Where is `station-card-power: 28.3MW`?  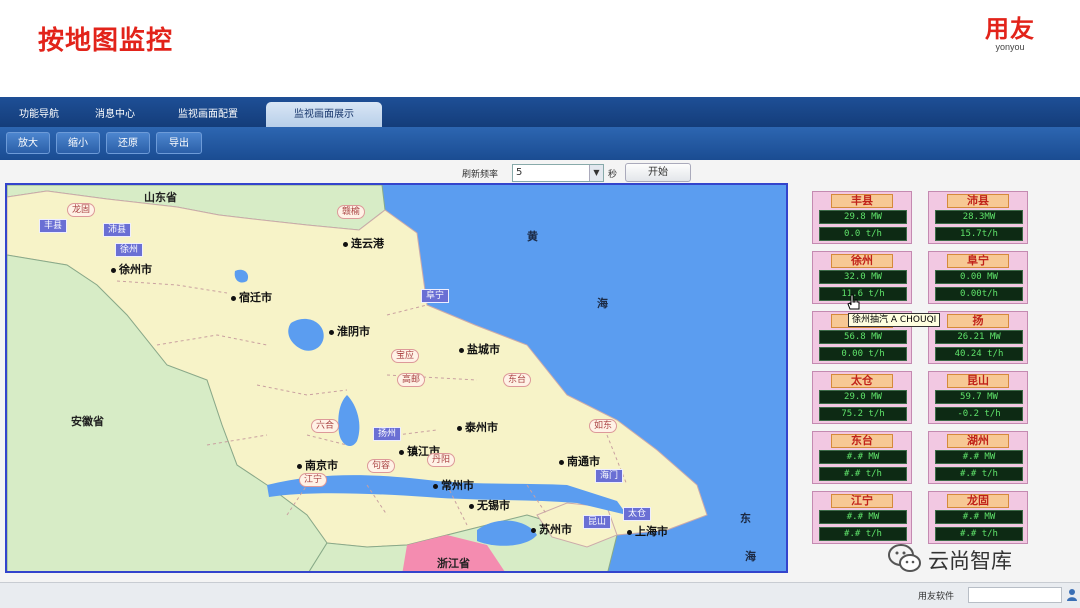 station-card-power: 28.3MW is located at coordinates (979, 217).